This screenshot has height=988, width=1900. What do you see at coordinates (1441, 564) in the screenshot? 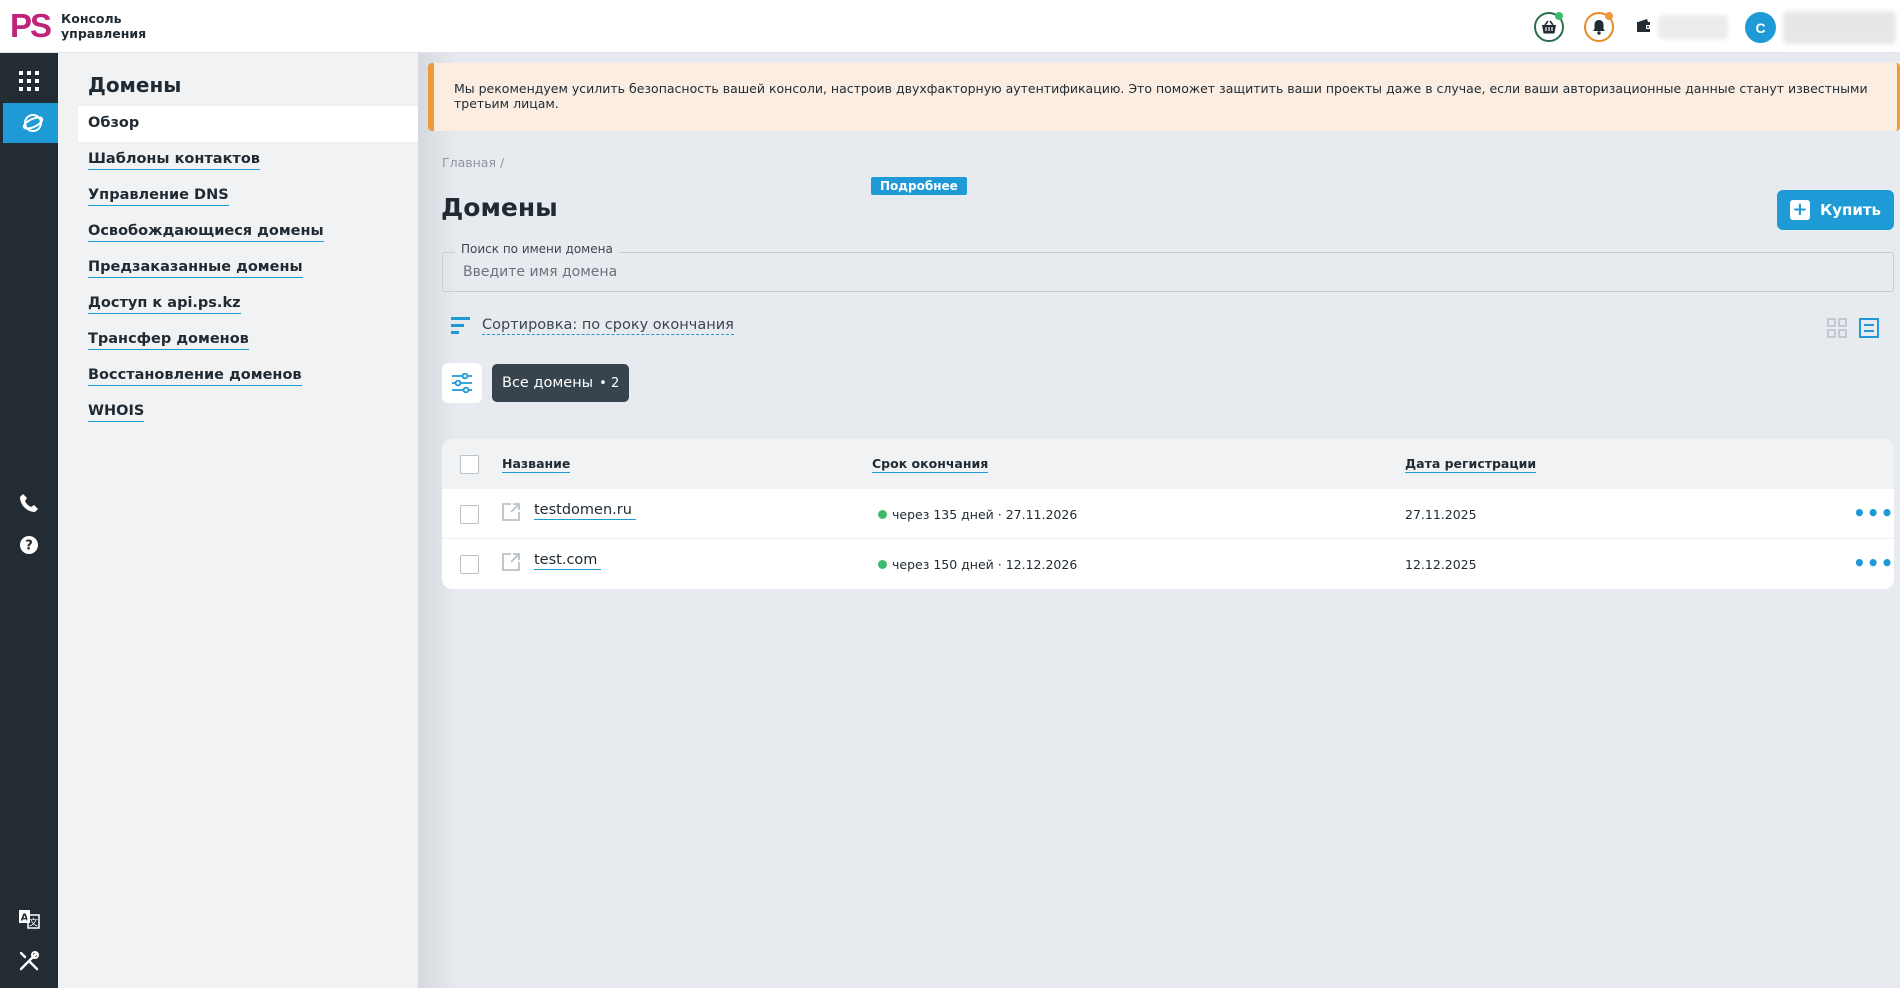
I see `registration-date: 12.12.2025` at bounding box center [1441, 564].